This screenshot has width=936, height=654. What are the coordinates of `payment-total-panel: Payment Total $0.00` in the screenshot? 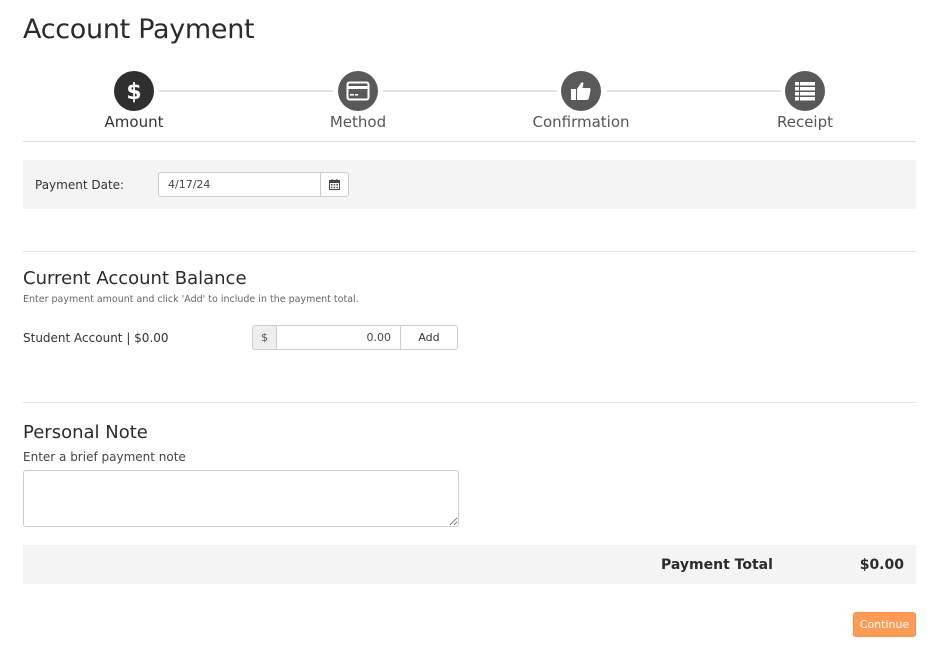 It's located at (469, 564).